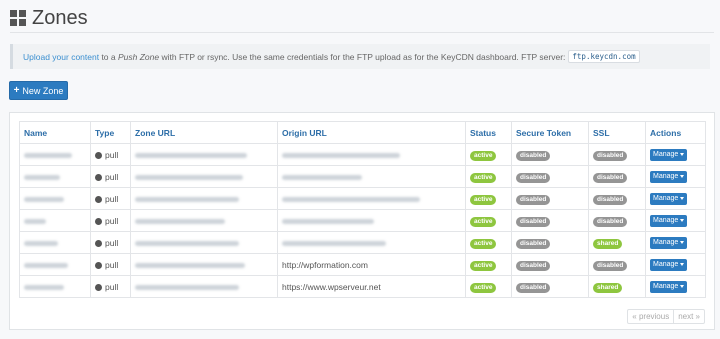 The height and width of the screenshot is (339, 720). I want to click on grid-icon, so click(18, 18).